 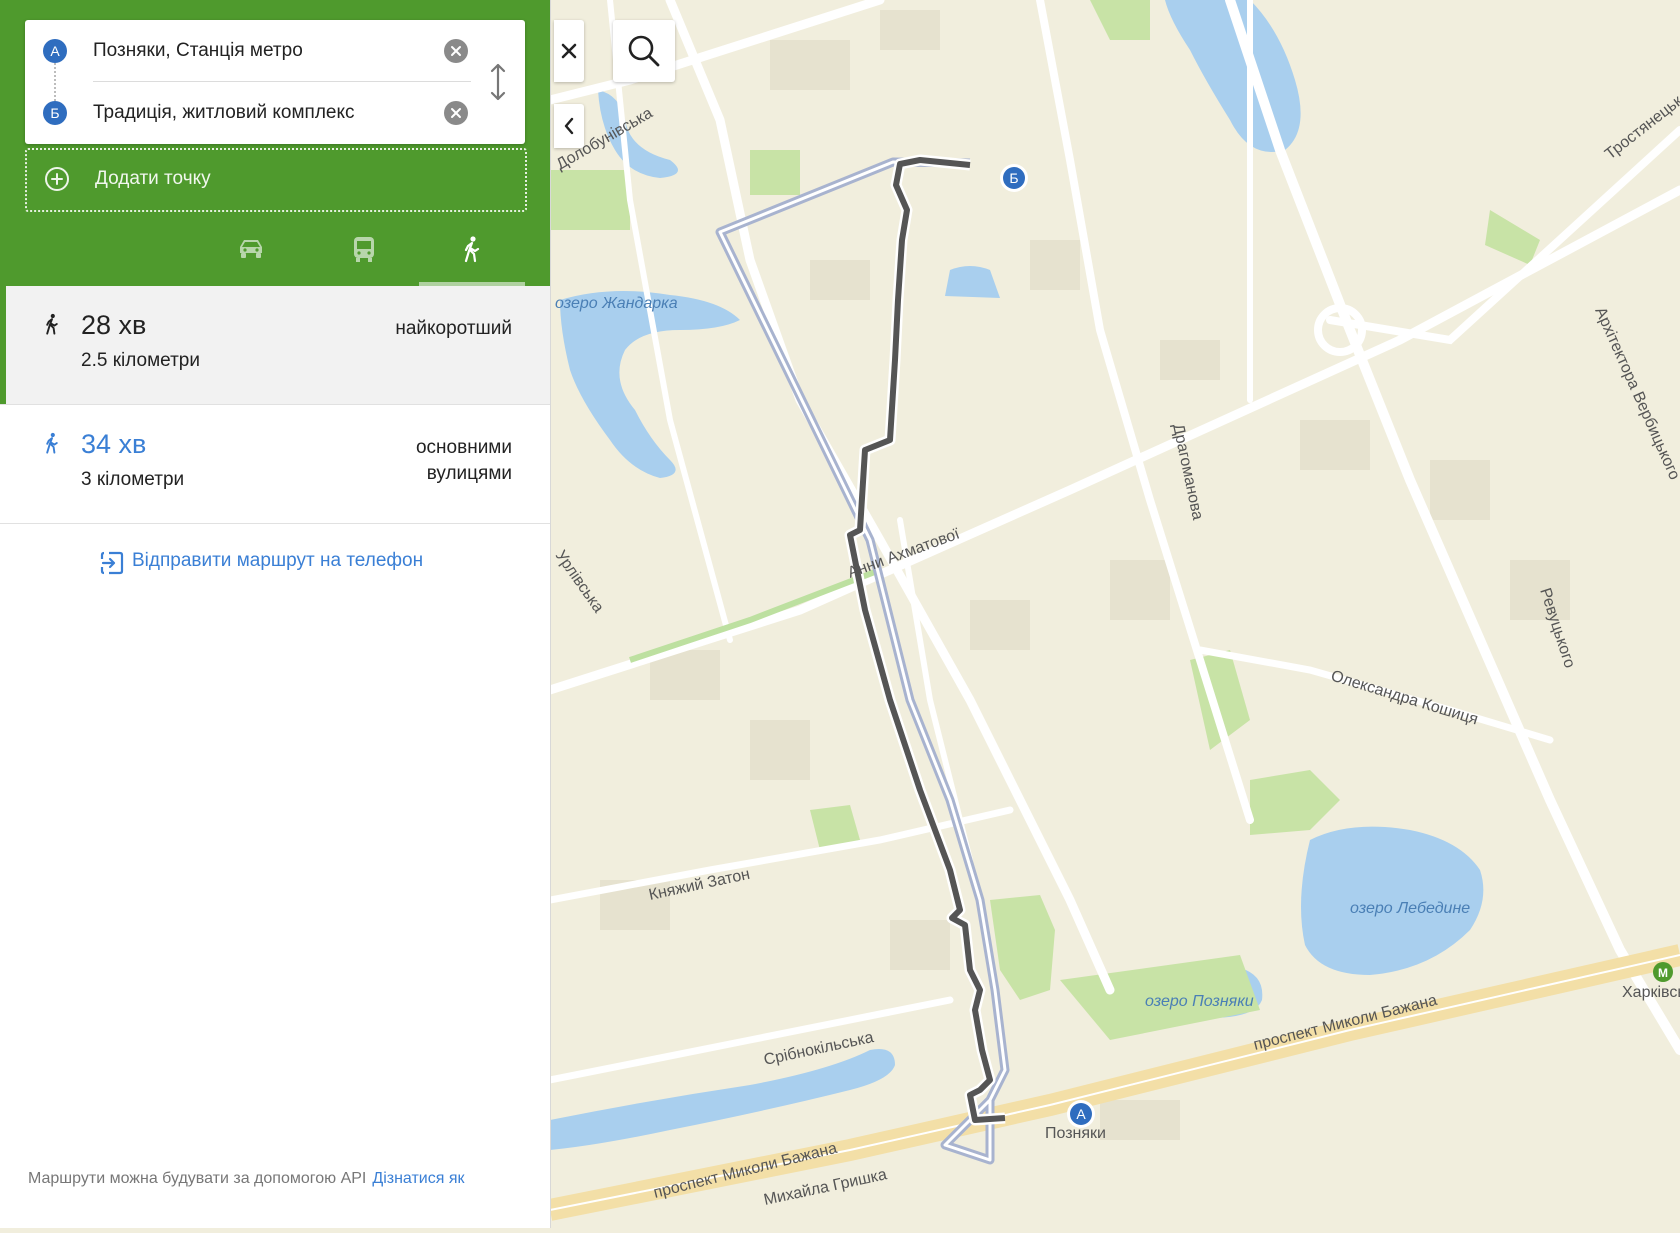 I want to click on close-route-button, so click(x=569, y=51).